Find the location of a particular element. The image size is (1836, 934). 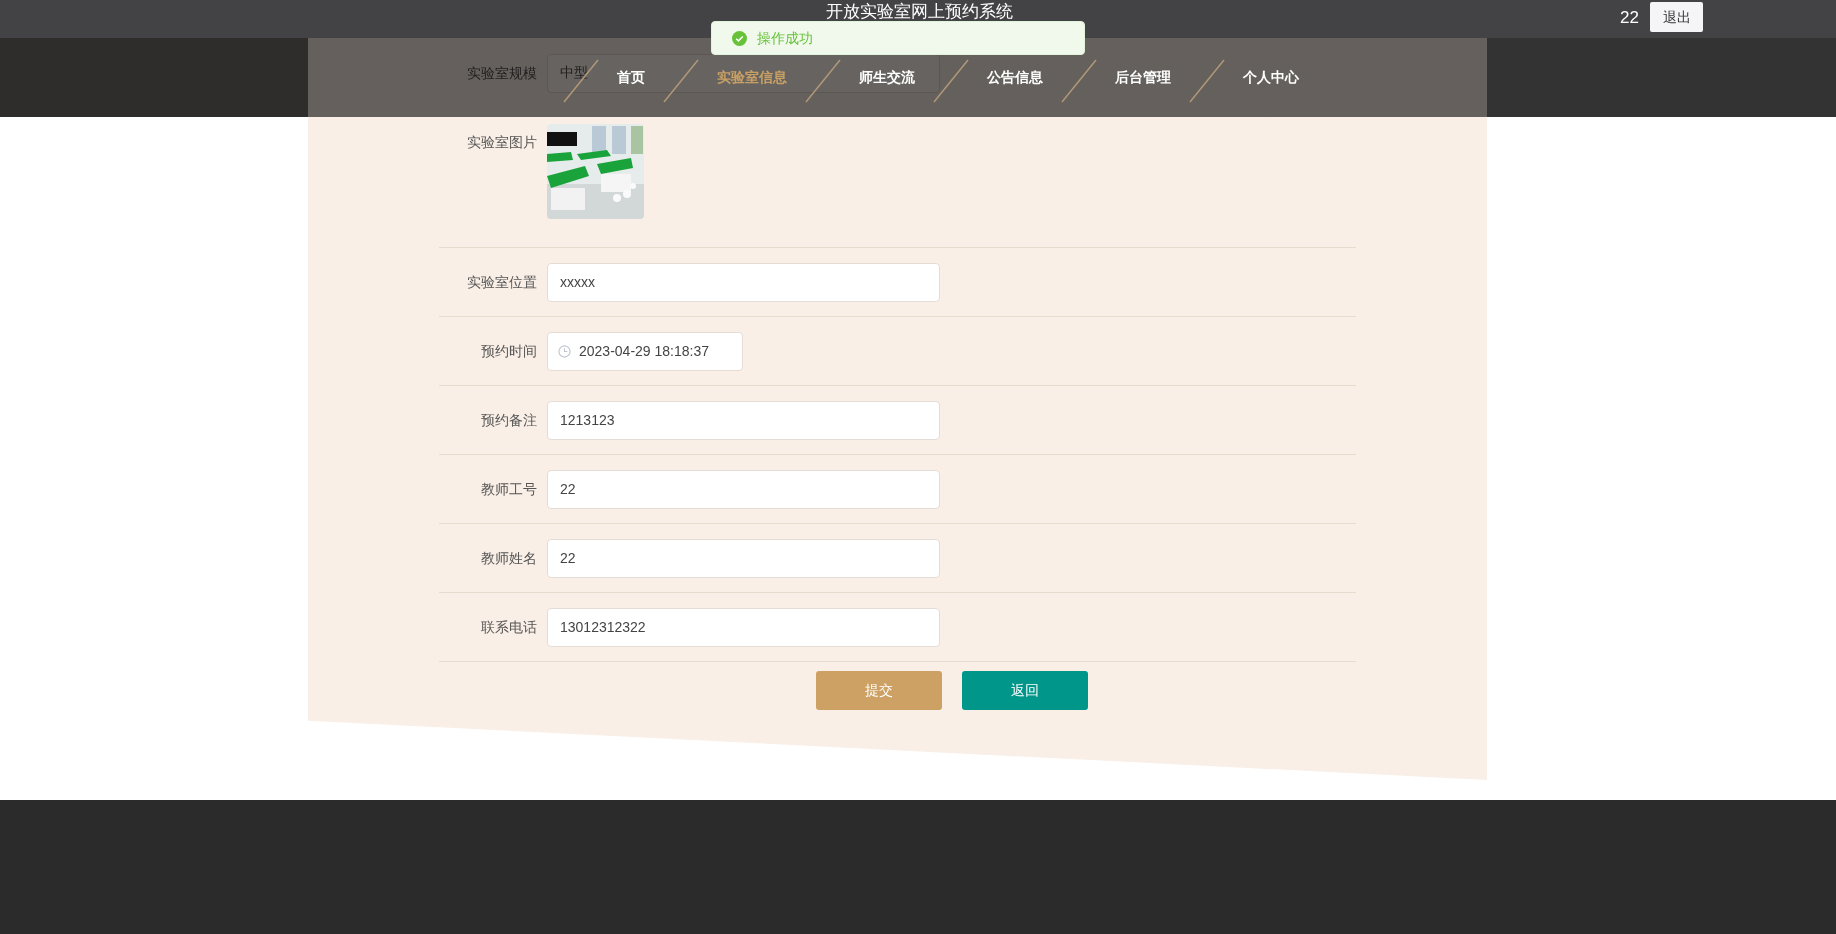

input-field: 1213123 is located at coordinates (743, 420).